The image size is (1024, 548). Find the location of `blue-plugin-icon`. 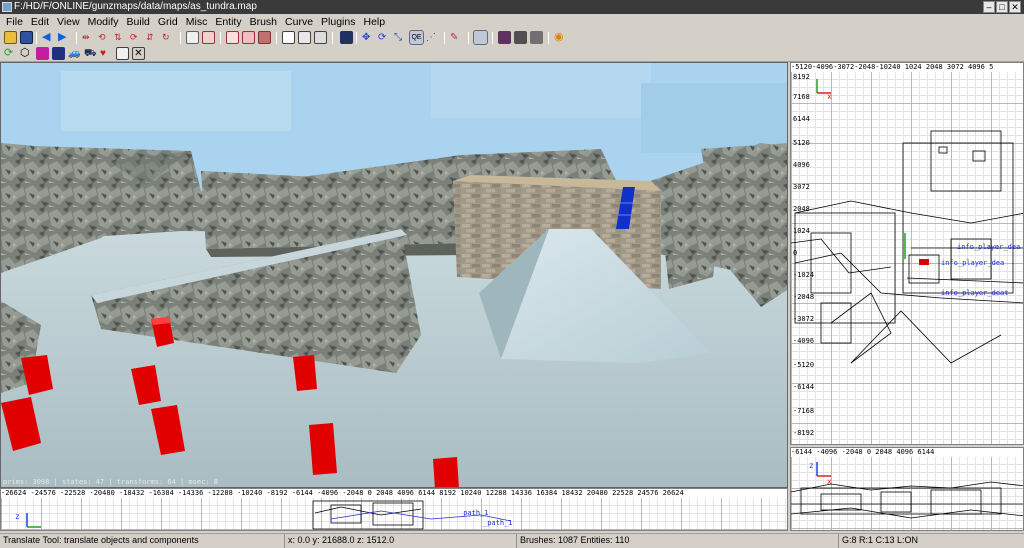

blue-plugin-icon is located at coordinates (58, 53).